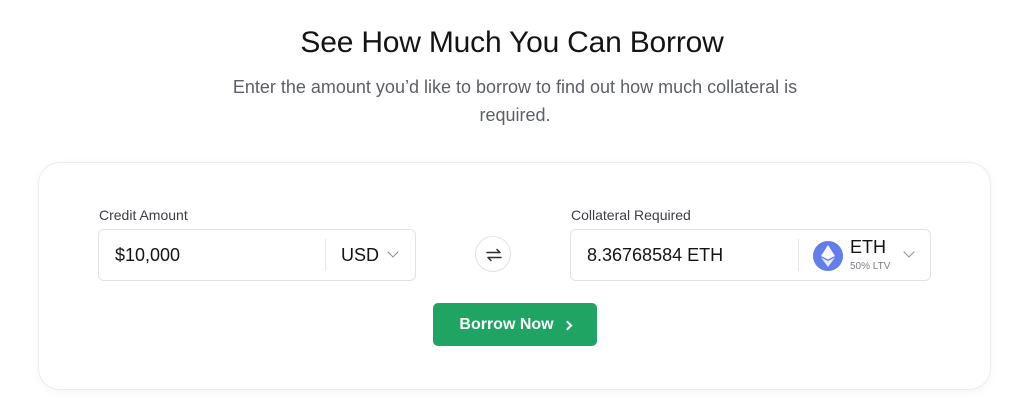 This screenshot has width=1024, height=407. I want to click on swap-arrows-icon, so click(494, 255).